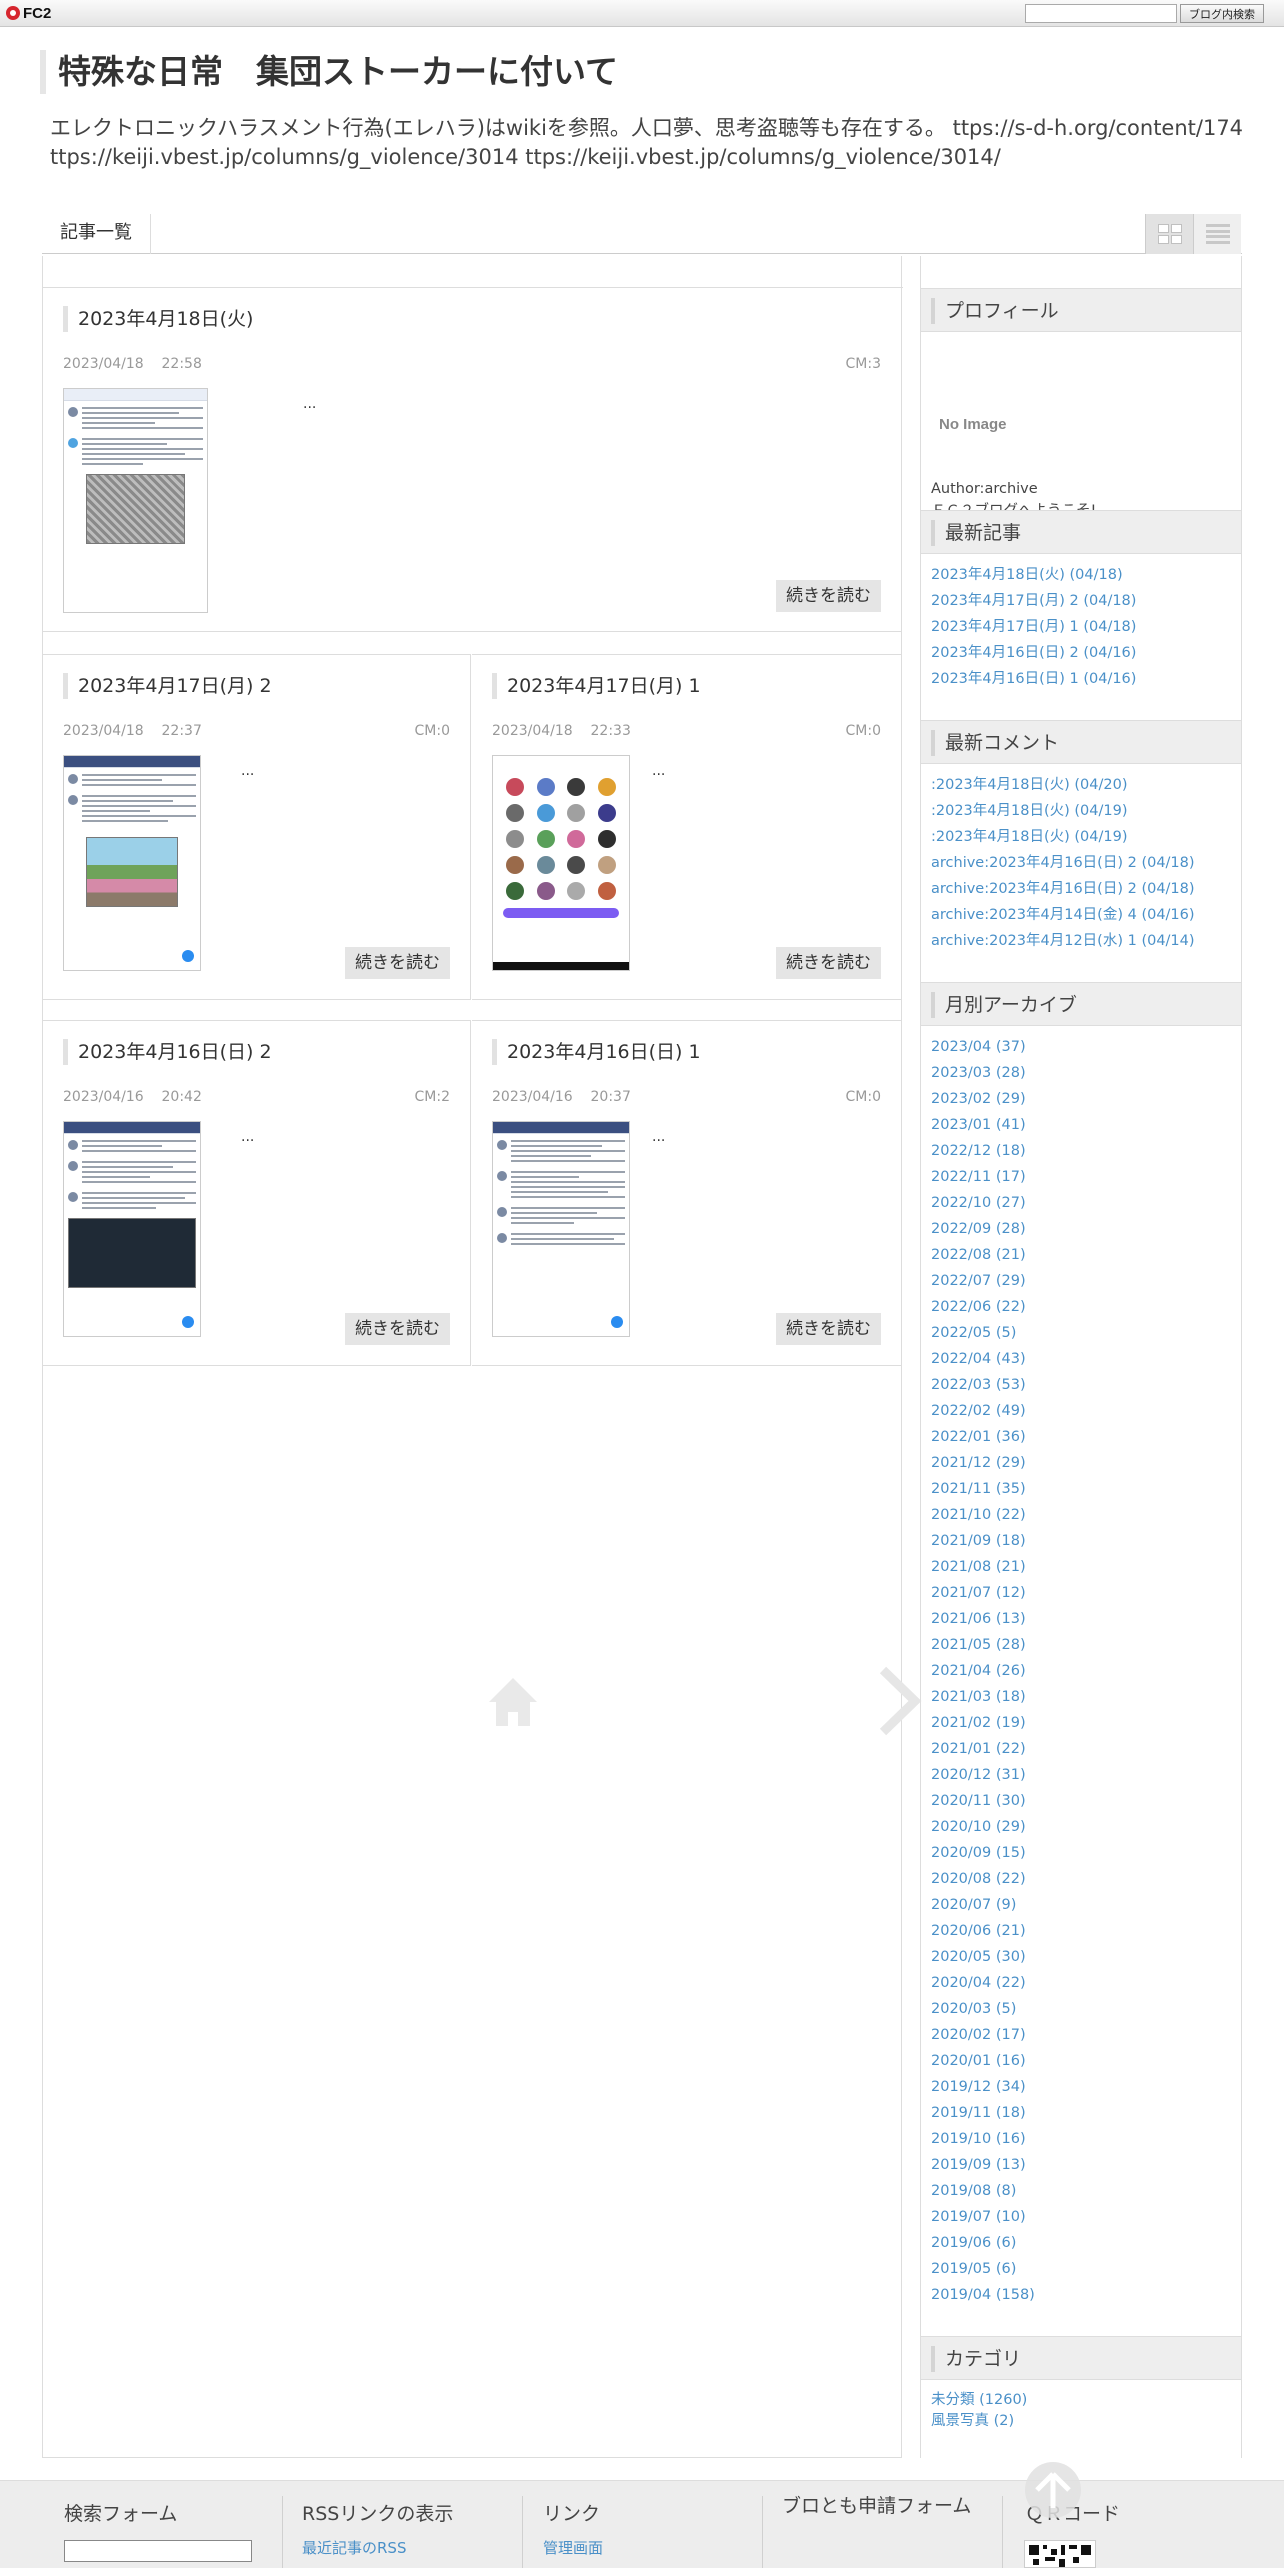 Image resolution: width=1284 pixels, height=2568 pixels. I want to click on archive-link: 2019/05 (6), so click(1081, 2269).